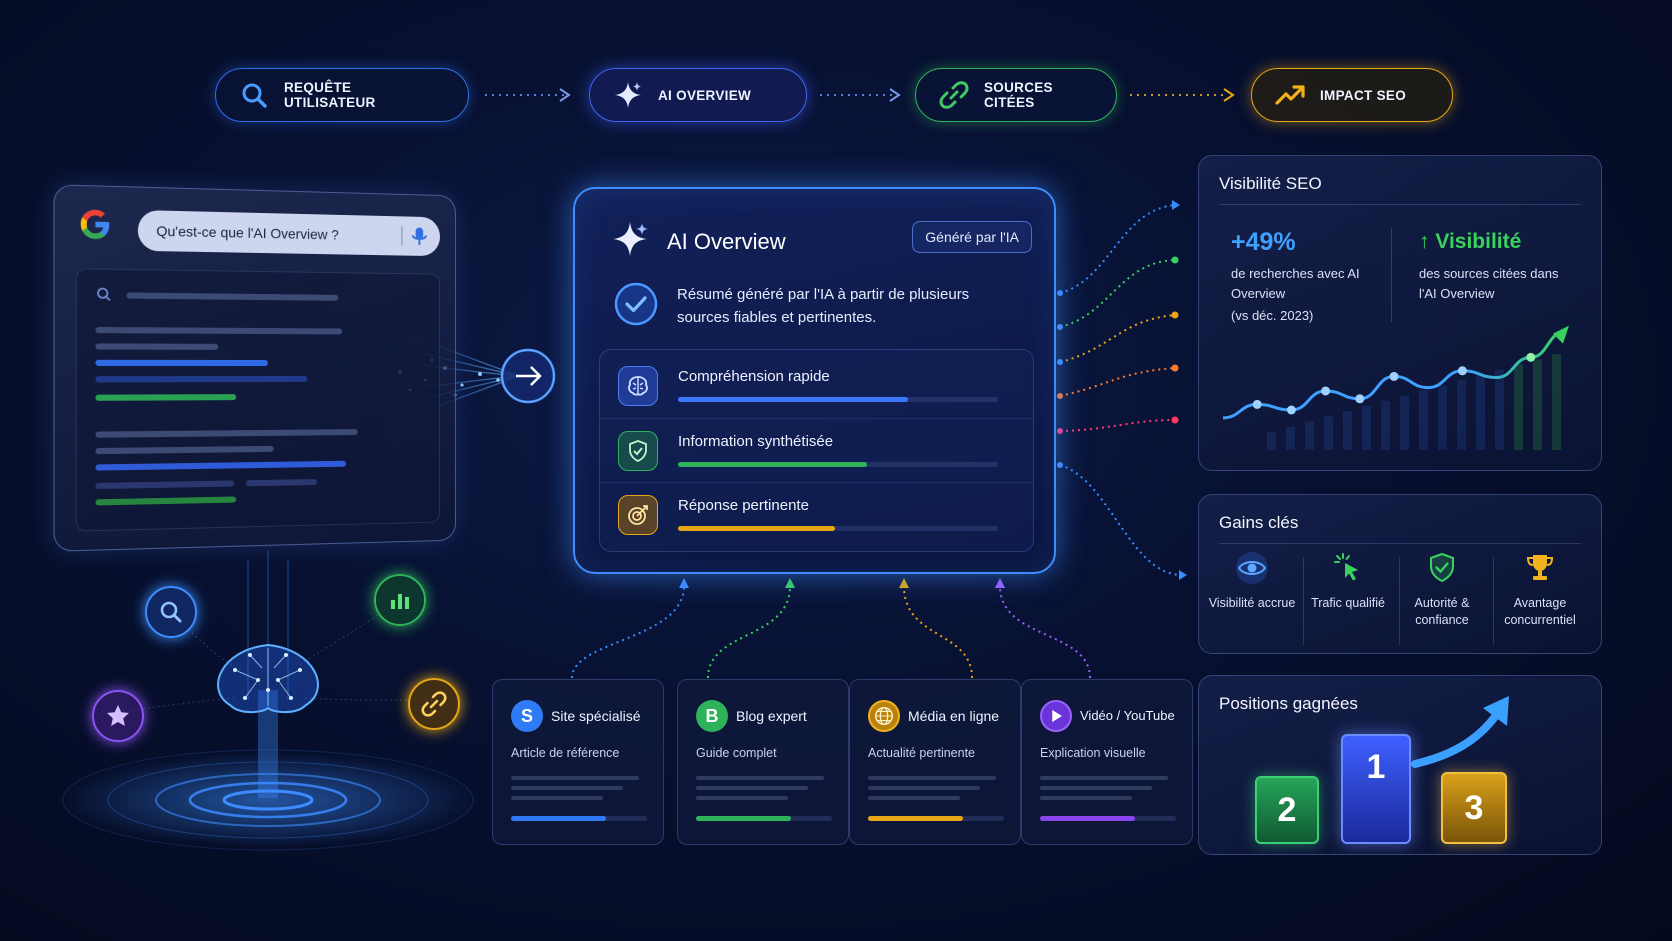 The image size is (1672, 941). What do you see at coordinates (1489, 283) in the screenshot?
I see `stat-visibility-text: des sources citées dans l'AI Overview` at bounding box center [1489, 283].